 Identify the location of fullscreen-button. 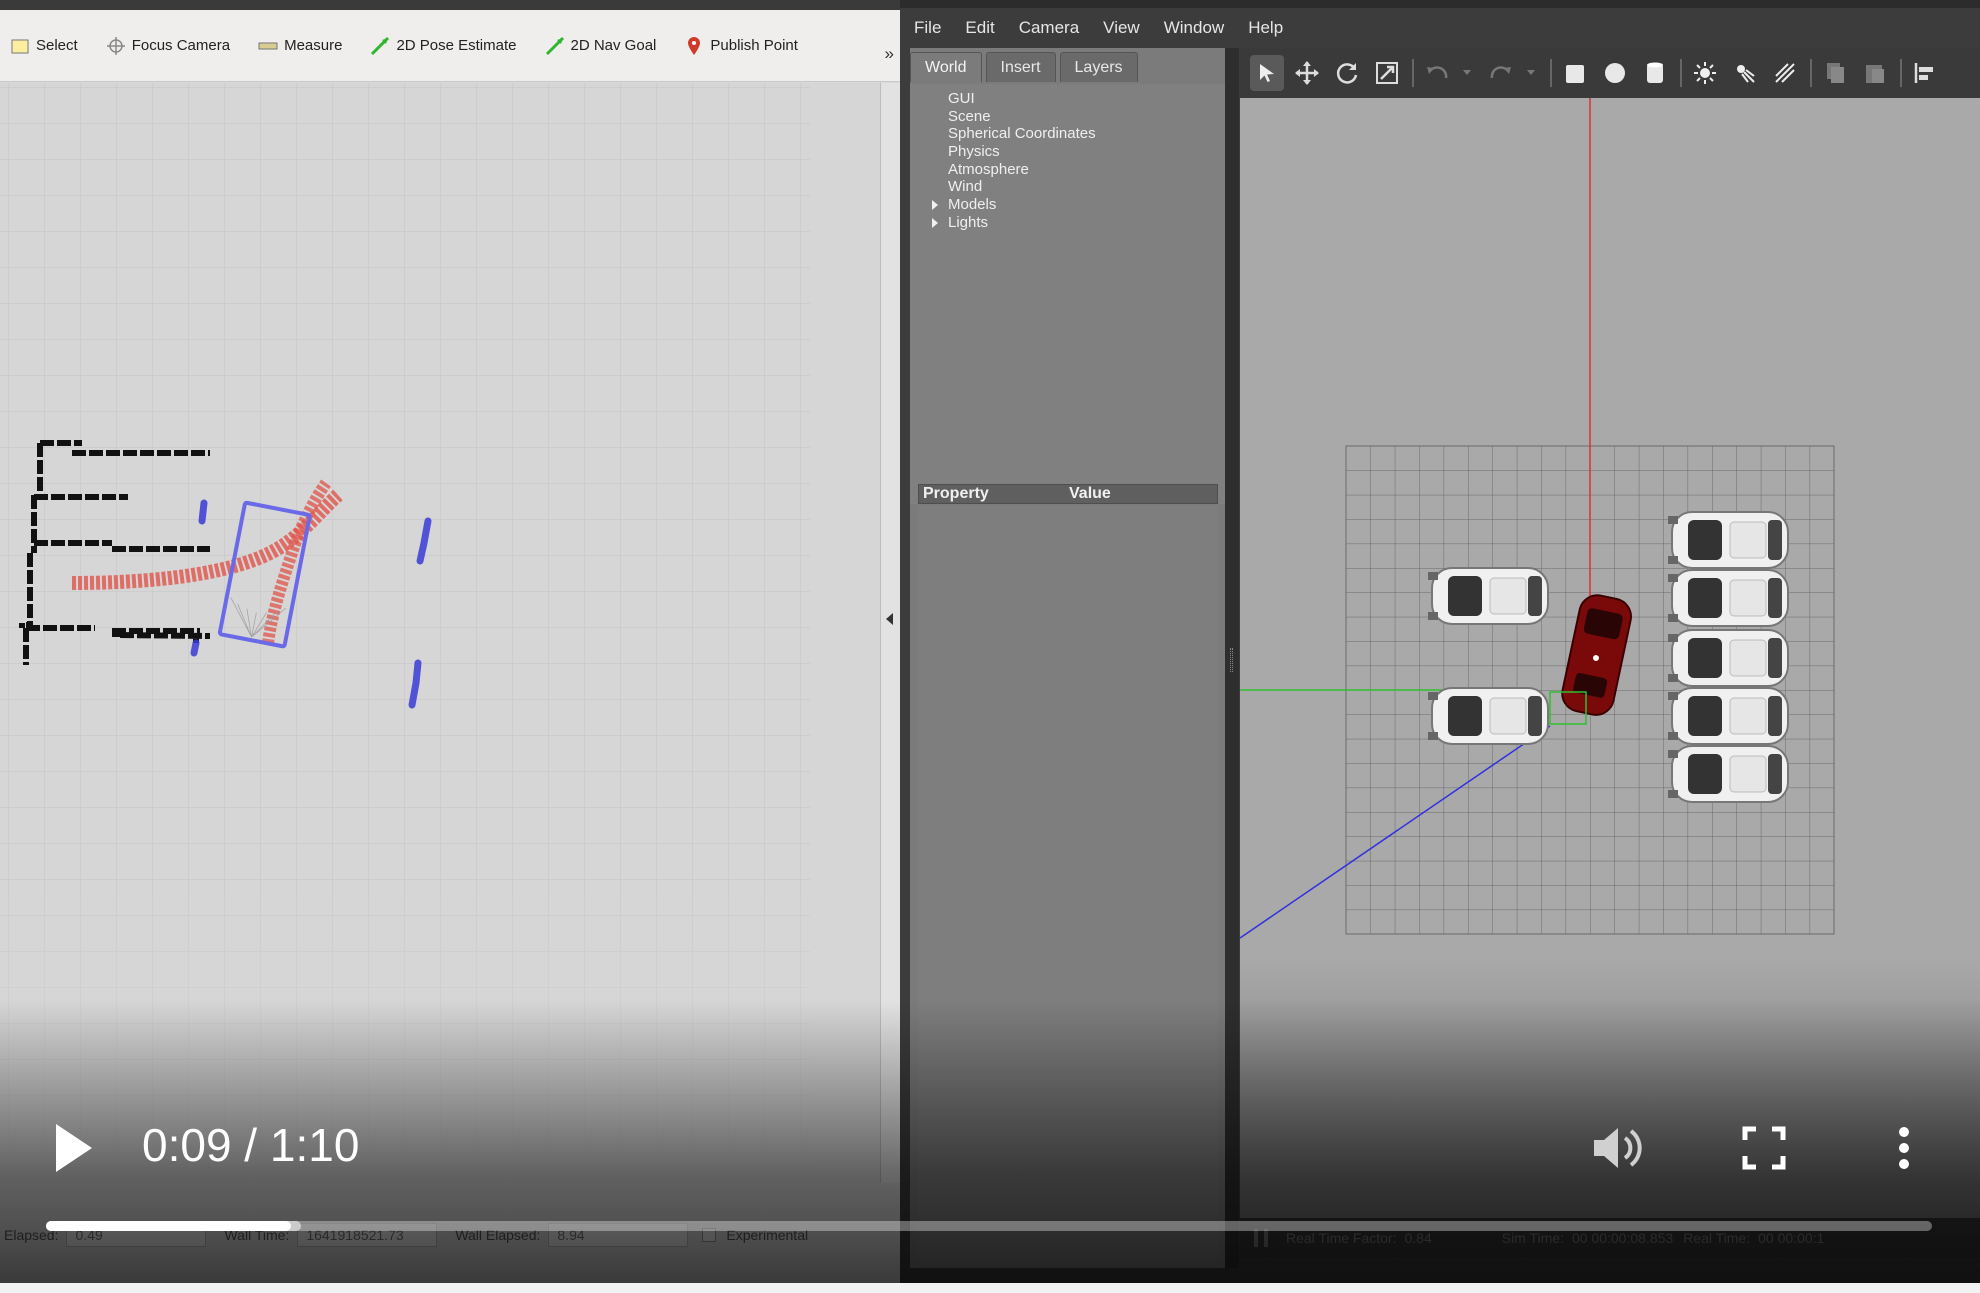
(1764, 1148).